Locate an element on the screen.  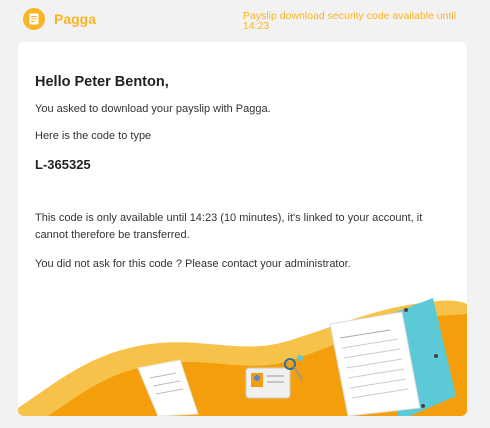
instruction-text: Here is the code to type is located at coordinates (93, 136).